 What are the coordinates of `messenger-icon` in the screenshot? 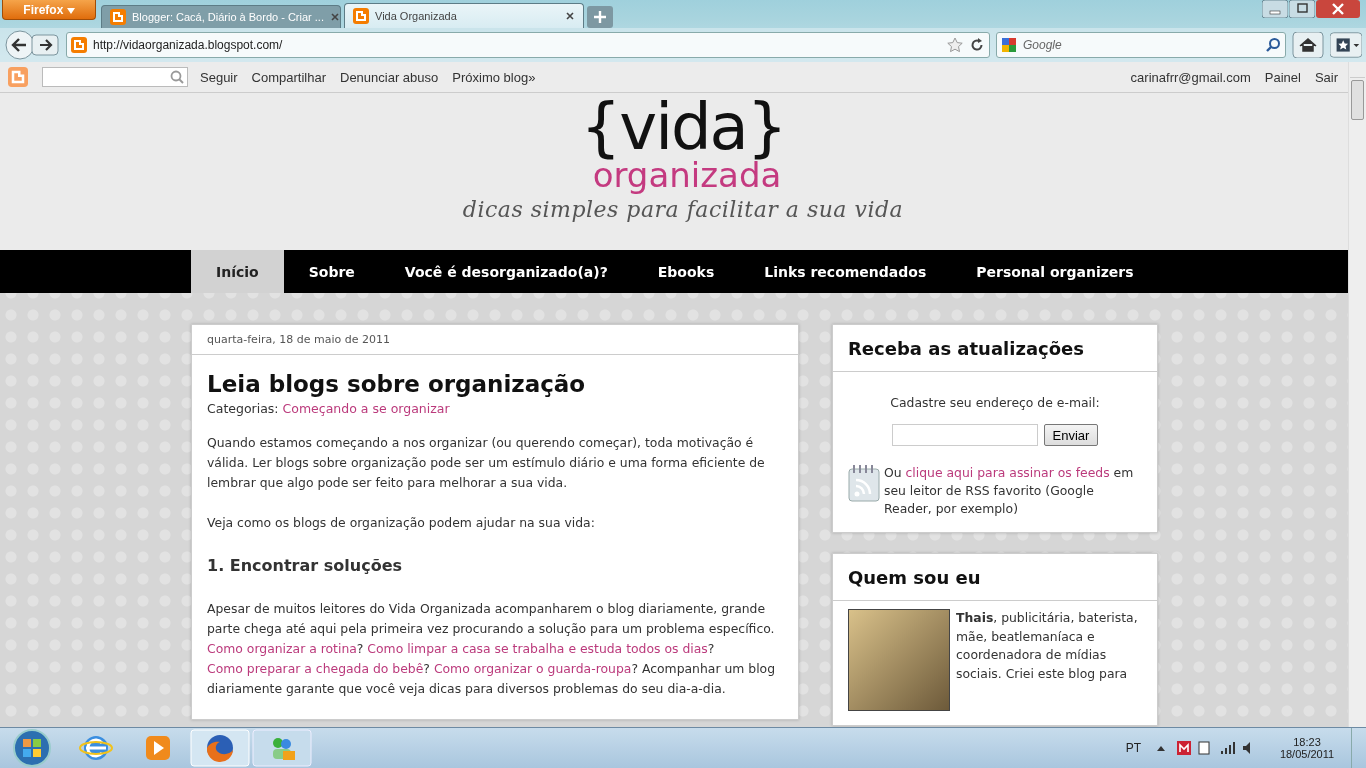 It's located at (282, 748).